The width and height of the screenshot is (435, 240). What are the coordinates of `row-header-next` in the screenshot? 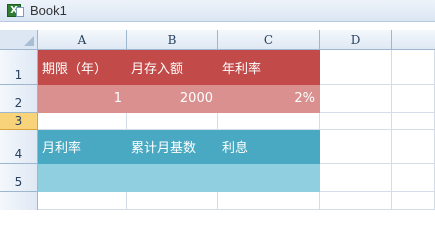 It's located at (19, 201).